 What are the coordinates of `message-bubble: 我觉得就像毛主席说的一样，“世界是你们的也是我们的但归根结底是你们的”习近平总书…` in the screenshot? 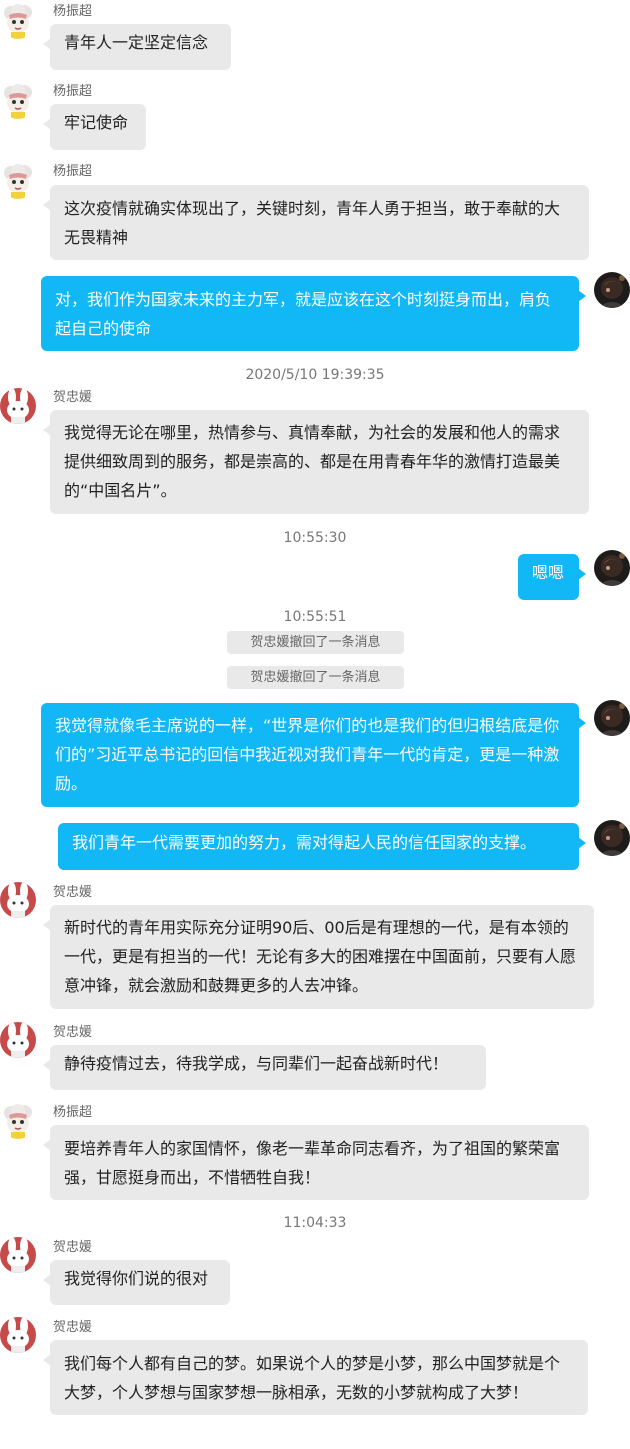 It's located at (313, 755).